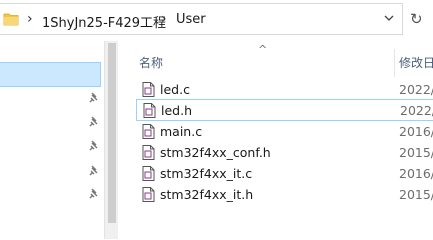 The height and width of the screenshot is (240, 433). I want to click on sort-ascending-icon: ^, so click(263, 49).